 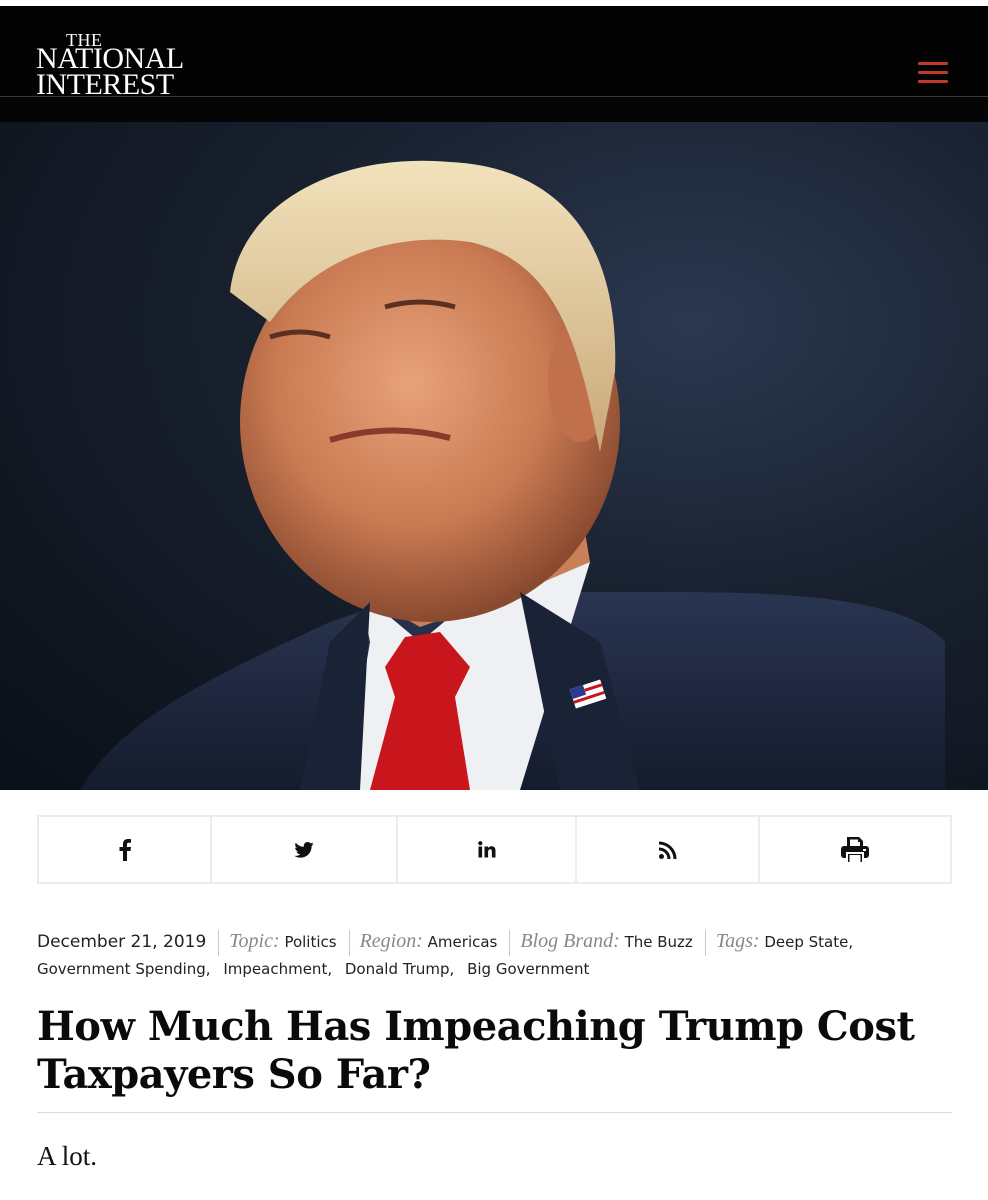 I want to click on tags-label: Tags:, so click(x=737, y=941).